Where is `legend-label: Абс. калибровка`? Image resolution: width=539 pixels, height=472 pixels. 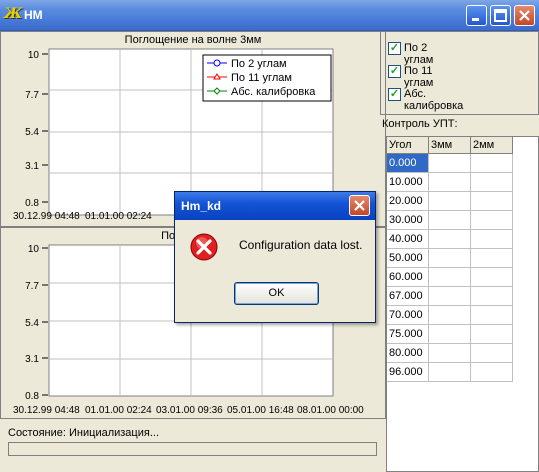
legend-label: Абс. калибровка is located at coordinates (273, 92).